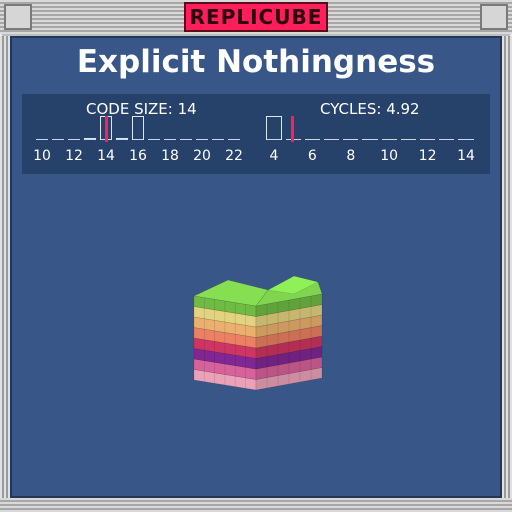 The width and height of the screenshot is (512, 512). I want to click on code-size-tick-label: 16, so click(138, 156).